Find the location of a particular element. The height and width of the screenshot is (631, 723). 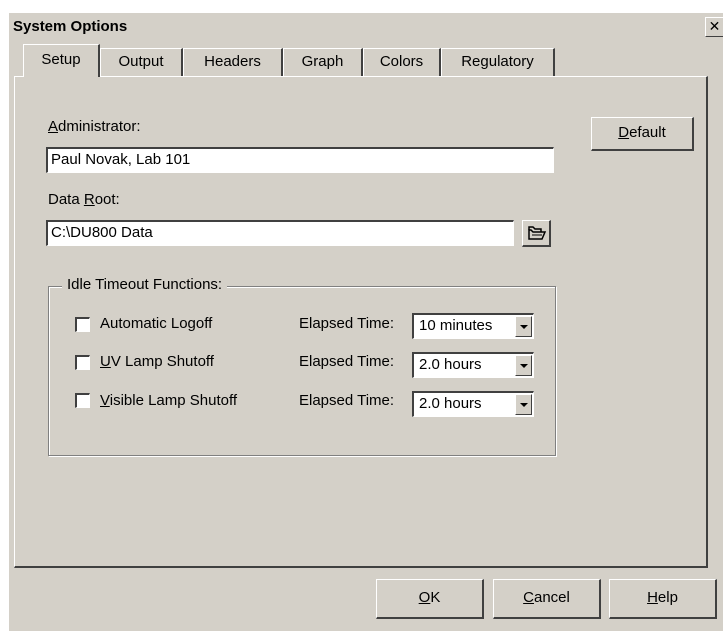

close-icon: ✕ is located at coordinates (714, 26).